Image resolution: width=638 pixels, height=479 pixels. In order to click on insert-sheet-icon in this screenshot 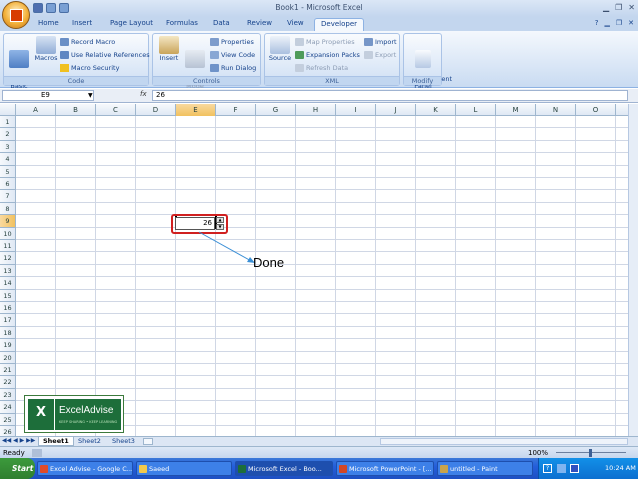, I will do `click(148, 441)`.